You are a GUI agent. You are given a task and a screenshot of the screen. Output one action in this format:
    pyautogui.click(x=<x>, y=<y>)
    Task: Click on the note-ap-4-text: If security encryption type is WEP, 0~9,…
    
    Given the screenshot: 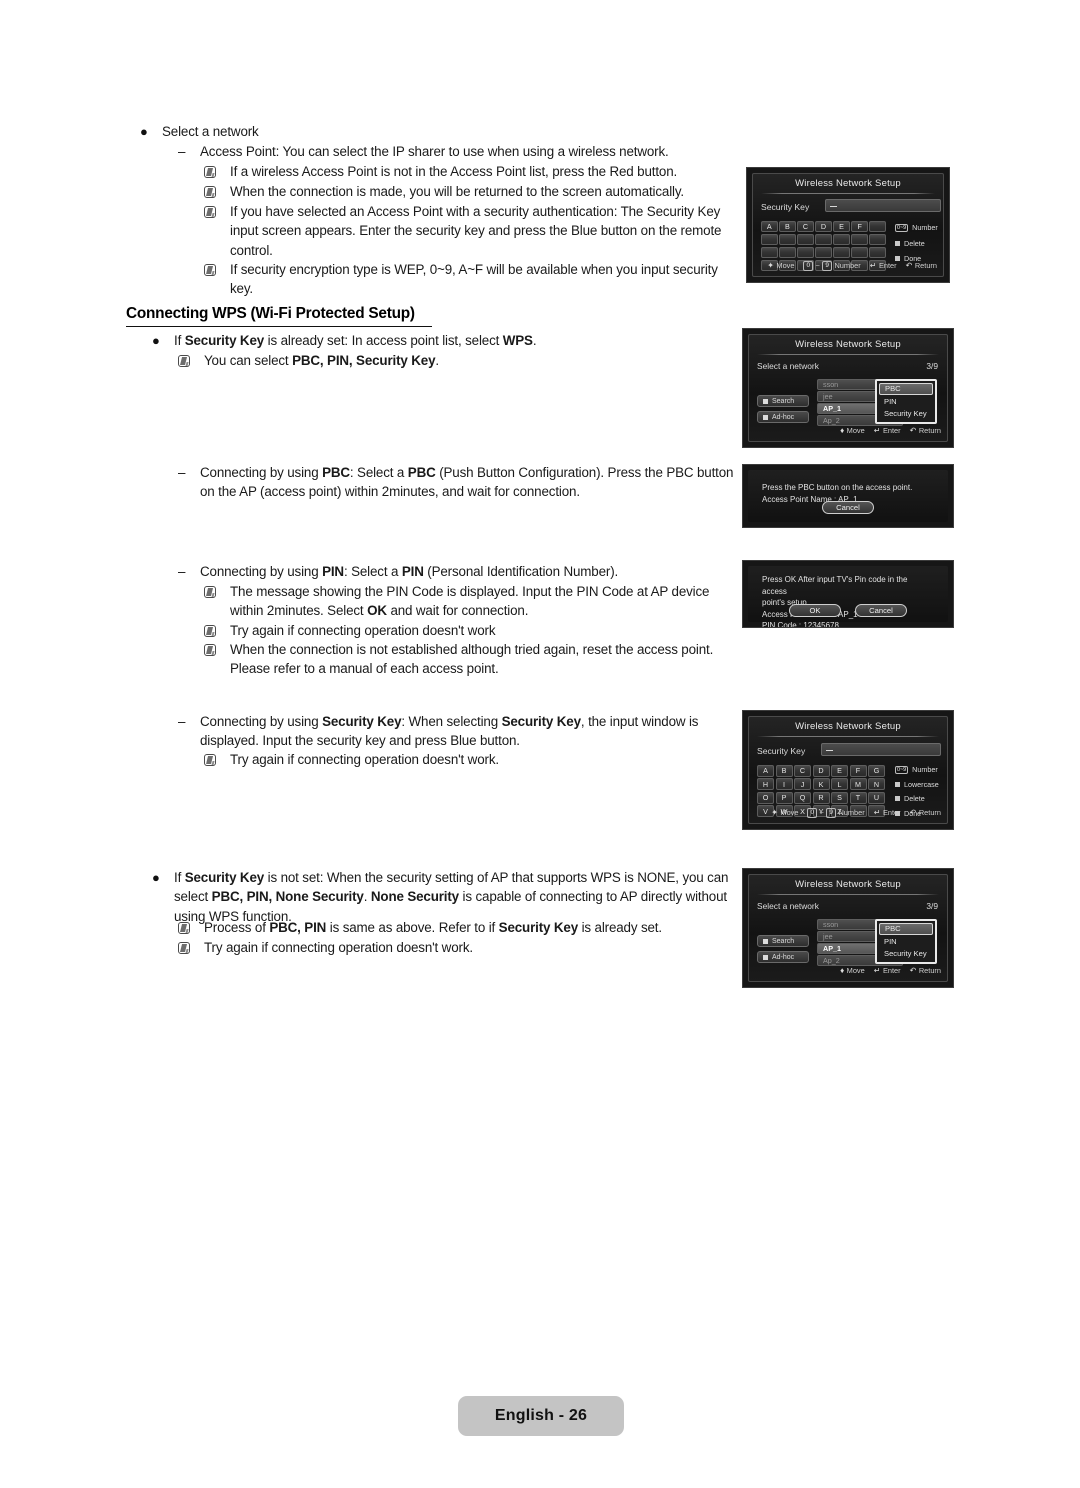 What is the action you would take?
    pyautogui.click(x=474, y=279)
    